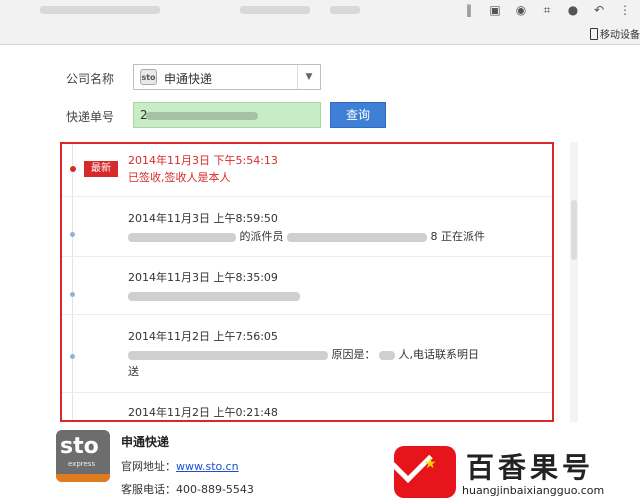 This screenshot has width=640, height=504. I want to click on entry-text: 的派件员 8 正在派件, so click(333, 236).